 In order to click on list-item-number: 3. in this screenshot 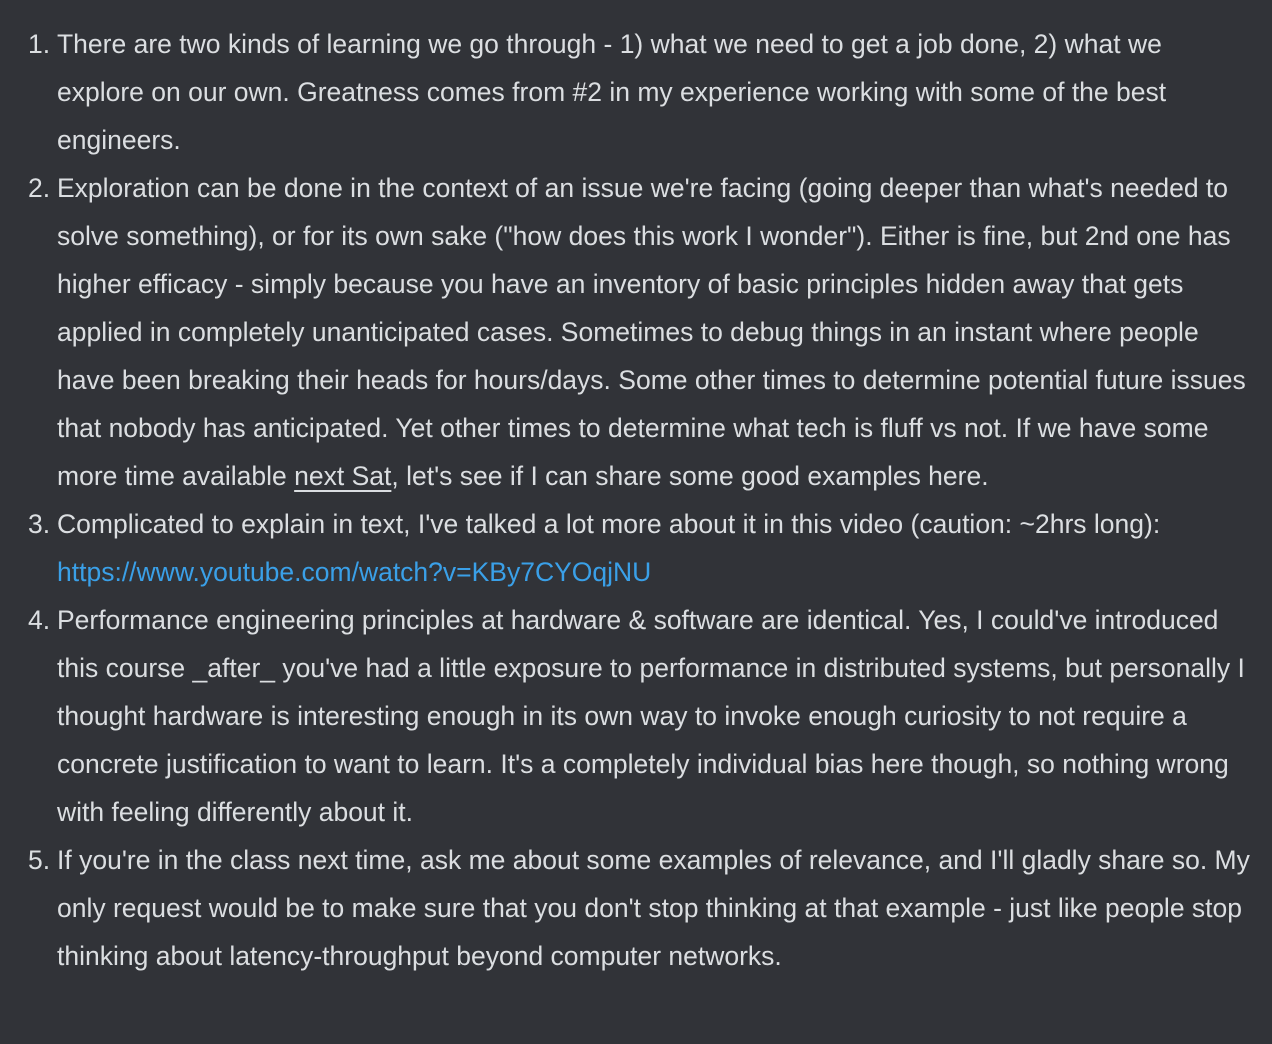, I will do `click(39, 524)`.